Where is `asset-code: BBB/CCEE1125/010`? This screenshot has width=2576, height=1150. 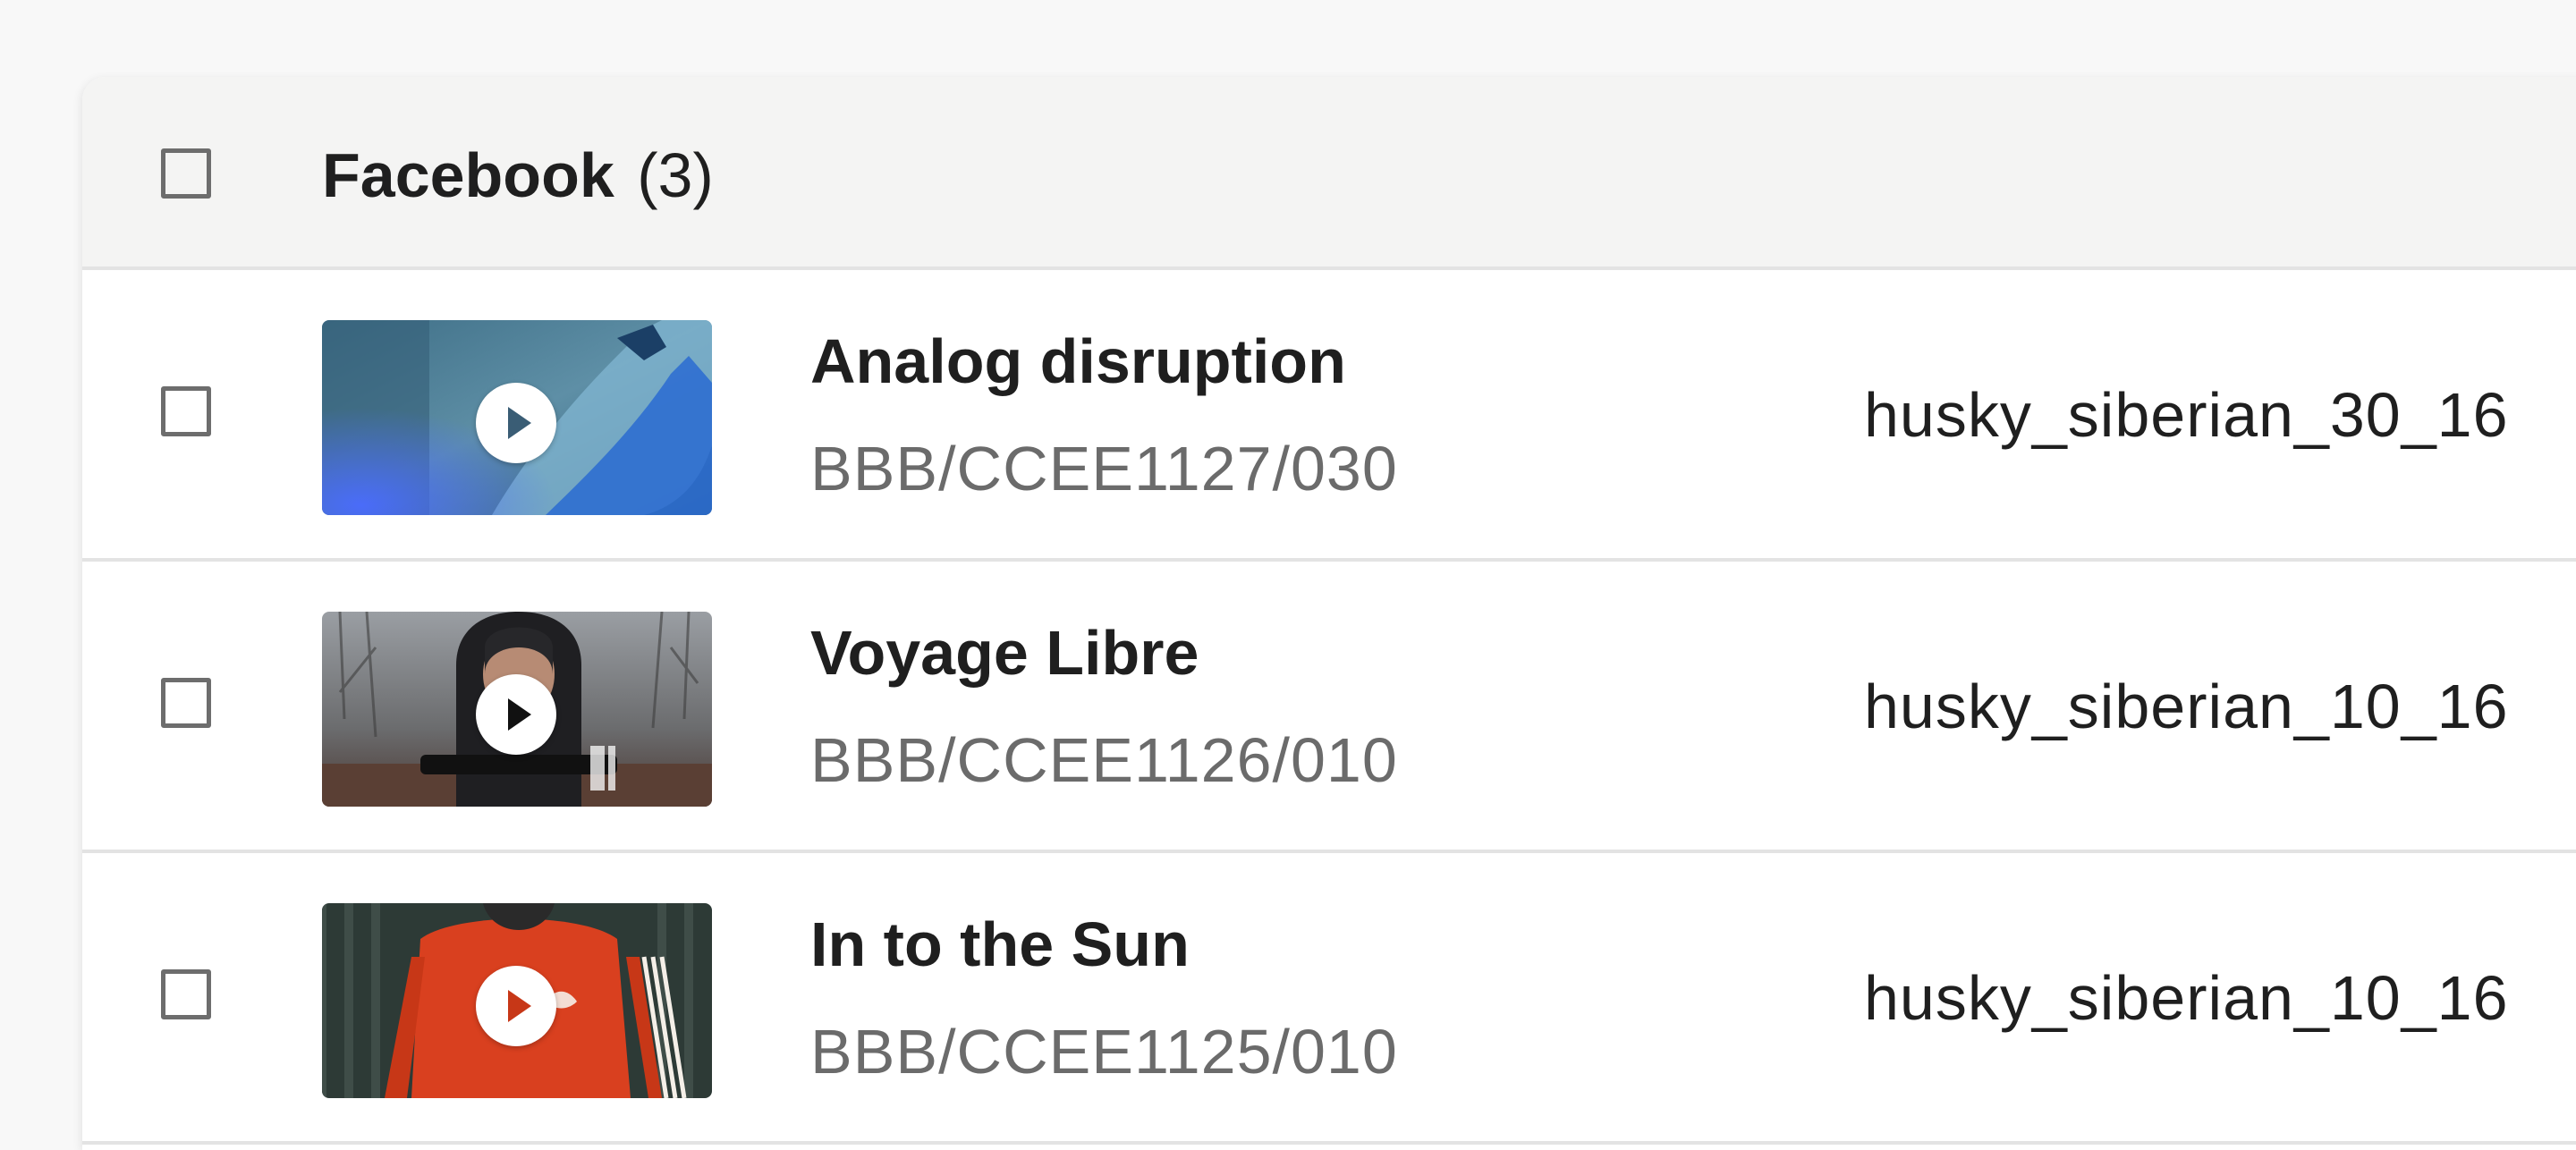 asset-code: BBB/CCEE1125/010 is located at coordinates (1104, 1052).